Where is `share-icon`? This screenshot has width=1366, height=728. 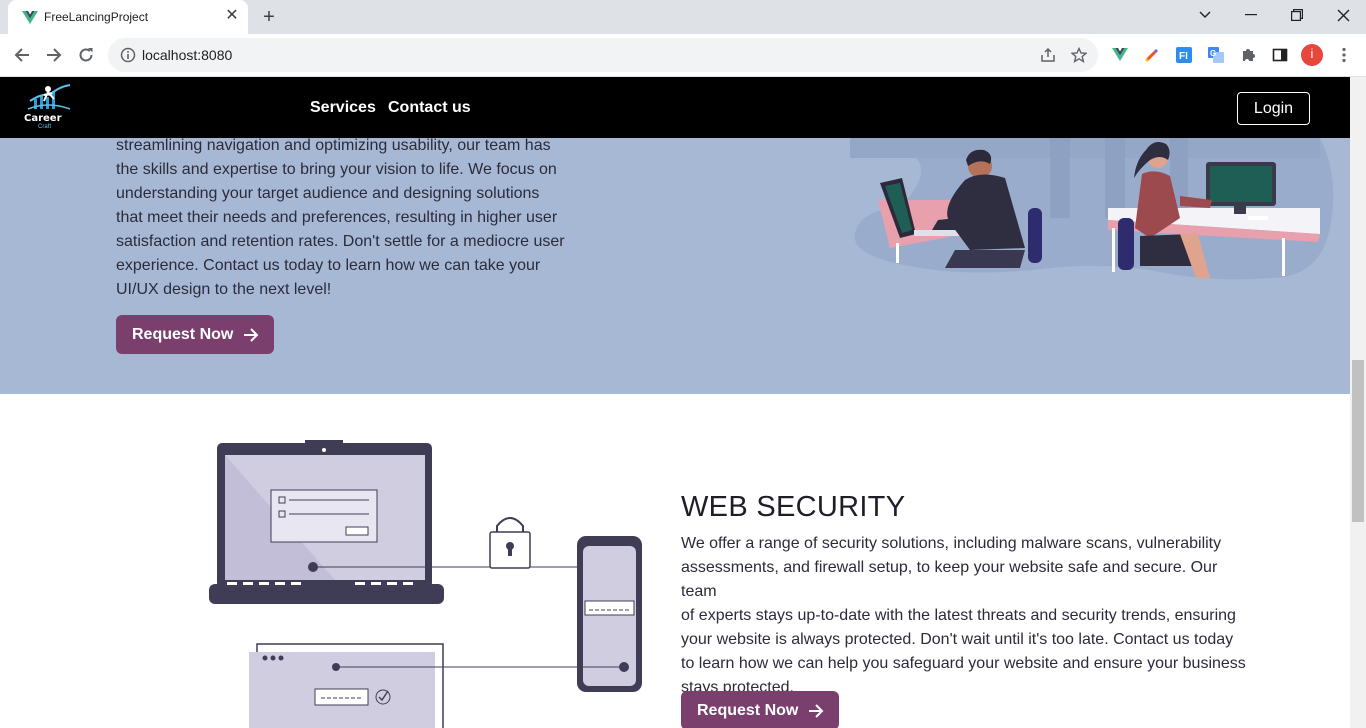
share-icon is located at coordinates (1048, 55).